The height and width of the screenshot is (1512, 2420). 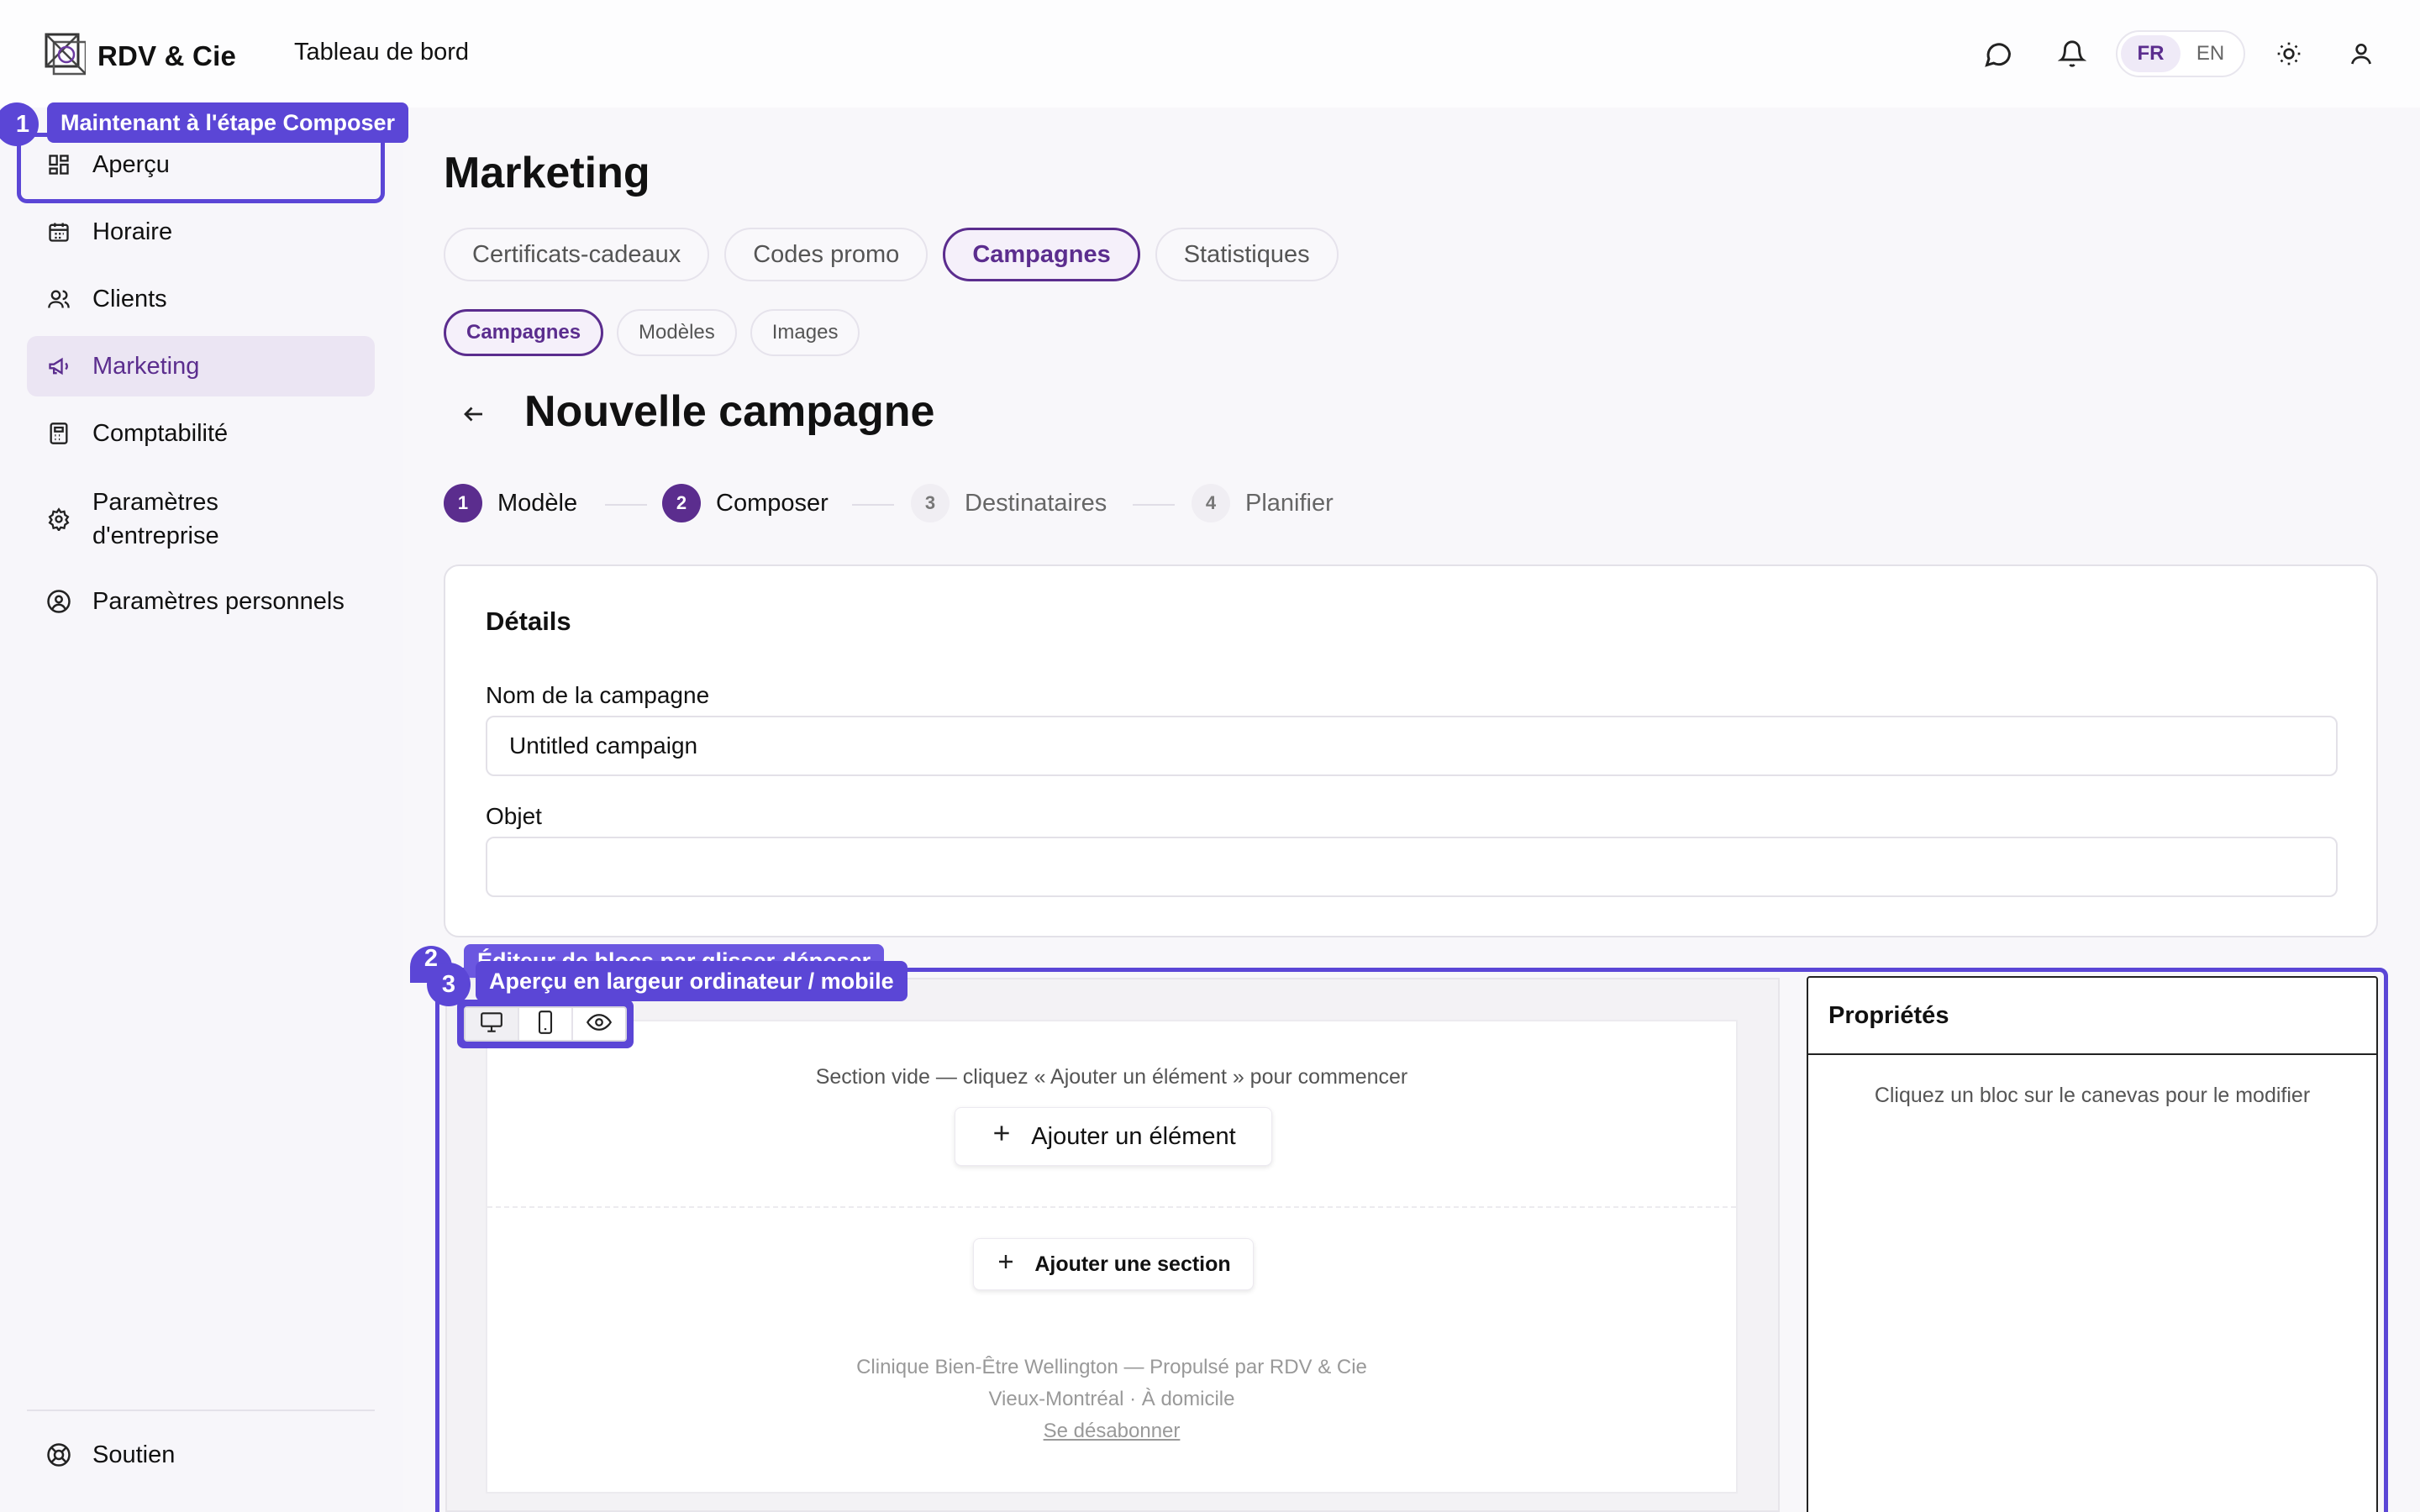 What do you see at coordinates (382, 52) in the screenshot?
I see `page-header-title: Tableau de bord` at bounding box center [382, 52].